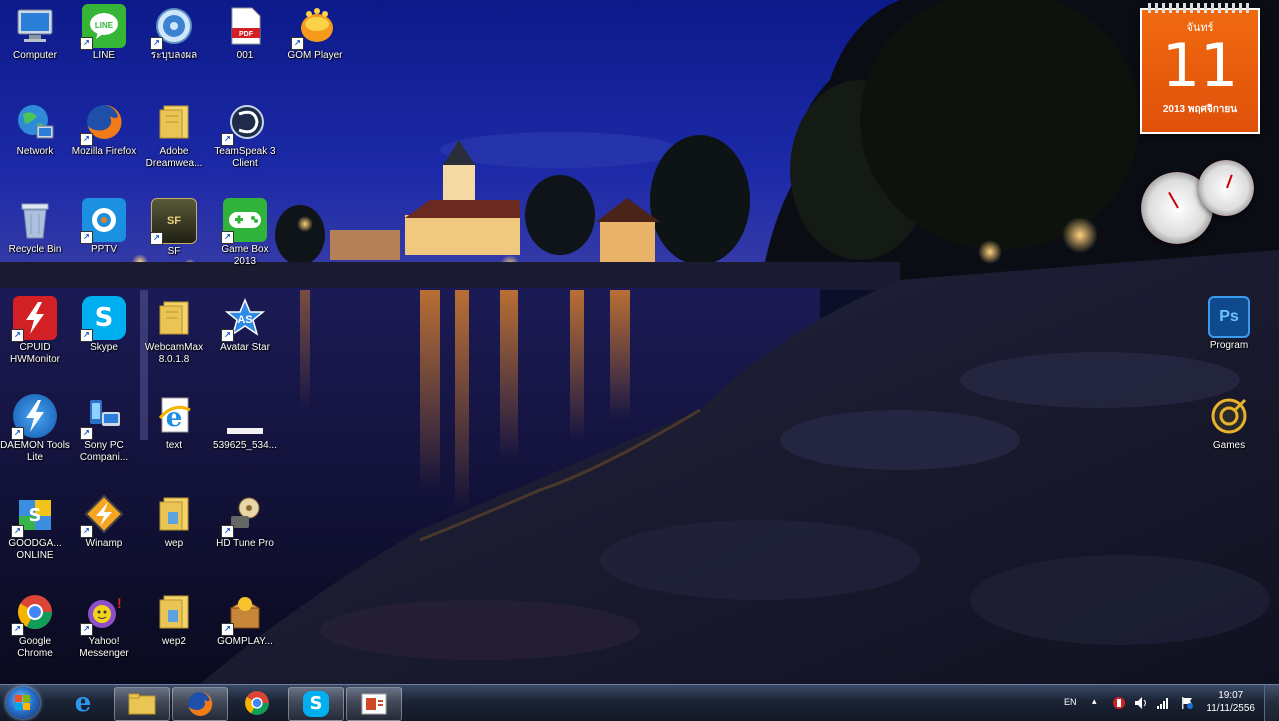 Image resolution: width=1279 pixels, height=721 pixels. Describe the element at coordinates (173, 221) in the screenshot. I see `sf-icon: SF ↗` at that location.